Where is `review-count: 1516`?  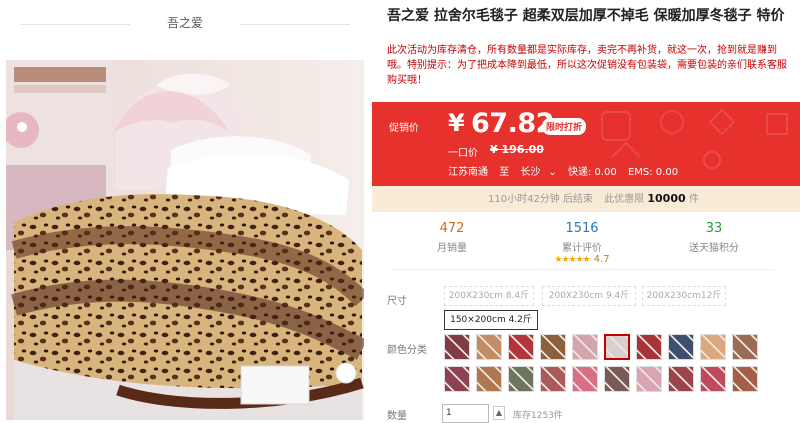 review-count: 1516 is located at coordinates (582, 228).